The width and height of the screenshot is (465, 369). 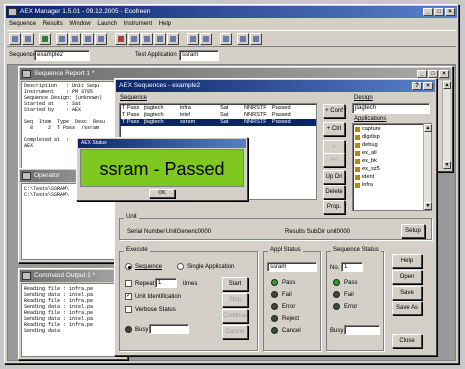 I want to click on close-button: ×, so click(x=450, y=12).